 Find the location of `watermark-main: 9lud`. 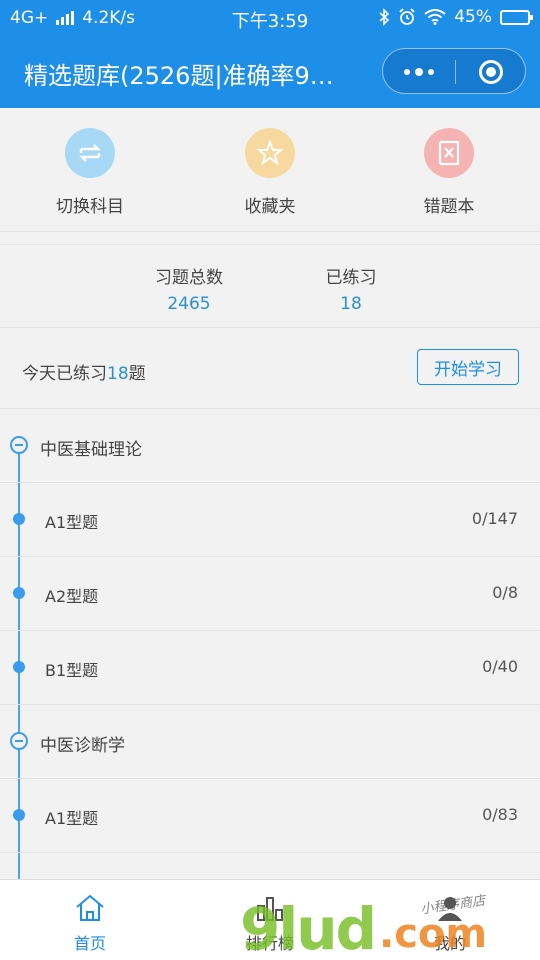

watermark-main: 9lud is located at coordinates (308, 927).